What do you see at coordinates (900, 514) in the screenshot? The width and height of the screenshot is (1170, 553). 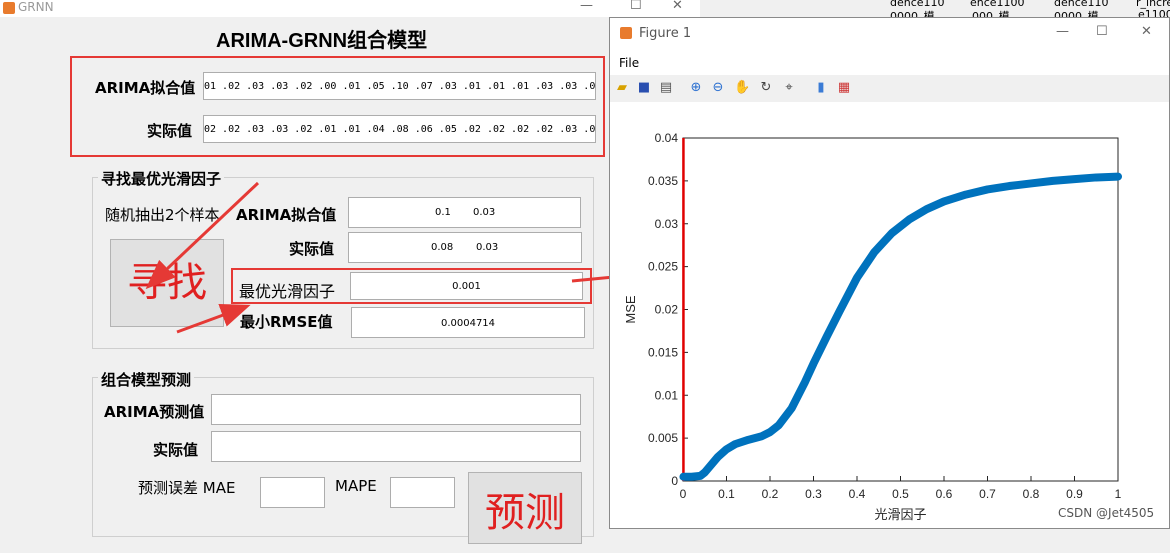 I see `x-axis-label: 光滑因子` at bounding box center [900, 514].